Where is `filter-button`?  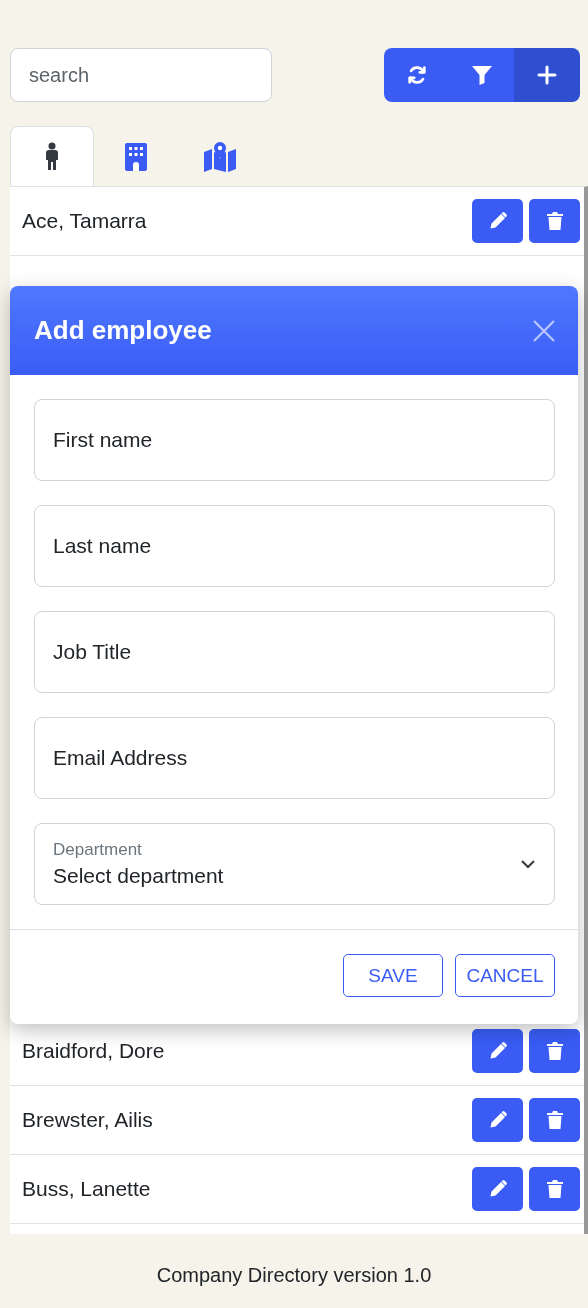 filter-button is located at coordinates (481, 75).